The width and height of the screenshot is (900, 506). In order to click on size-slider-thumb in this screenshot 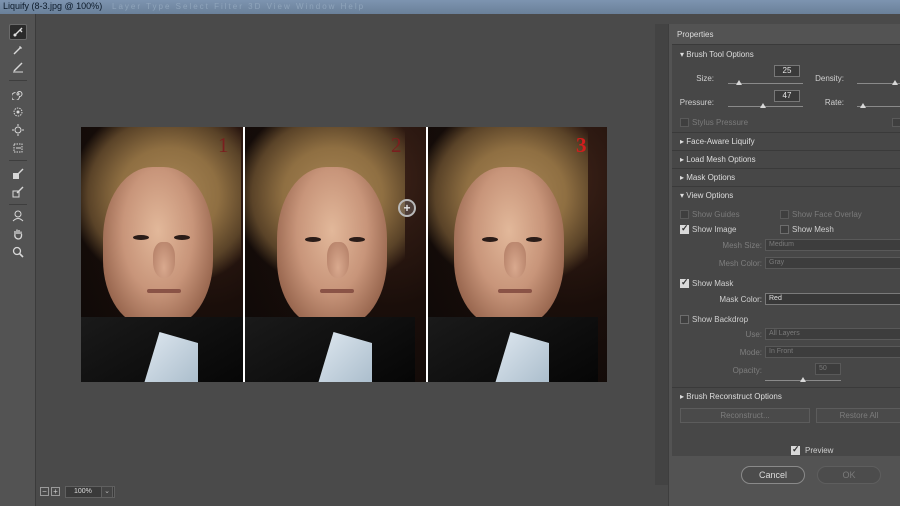, I will do `click(739, 82)`.